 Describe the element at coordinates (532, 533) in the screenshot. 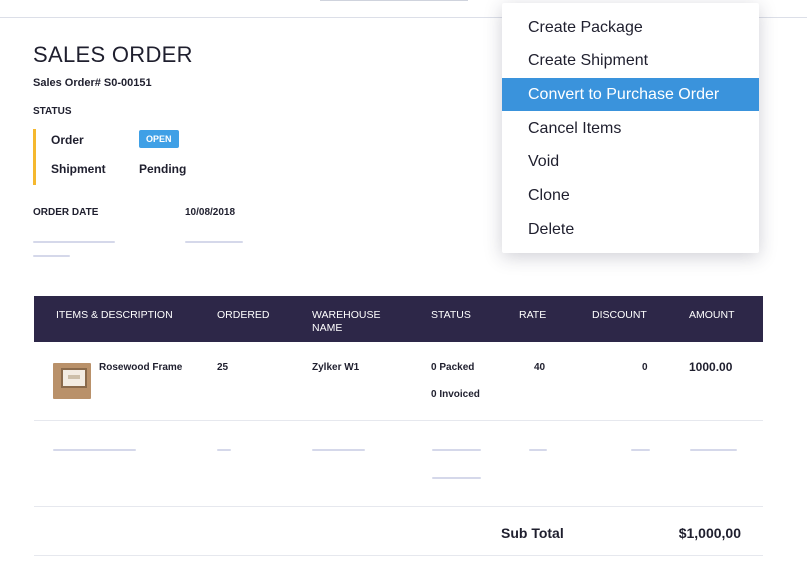

I see `subtotal-label: Sub Total` at that location.